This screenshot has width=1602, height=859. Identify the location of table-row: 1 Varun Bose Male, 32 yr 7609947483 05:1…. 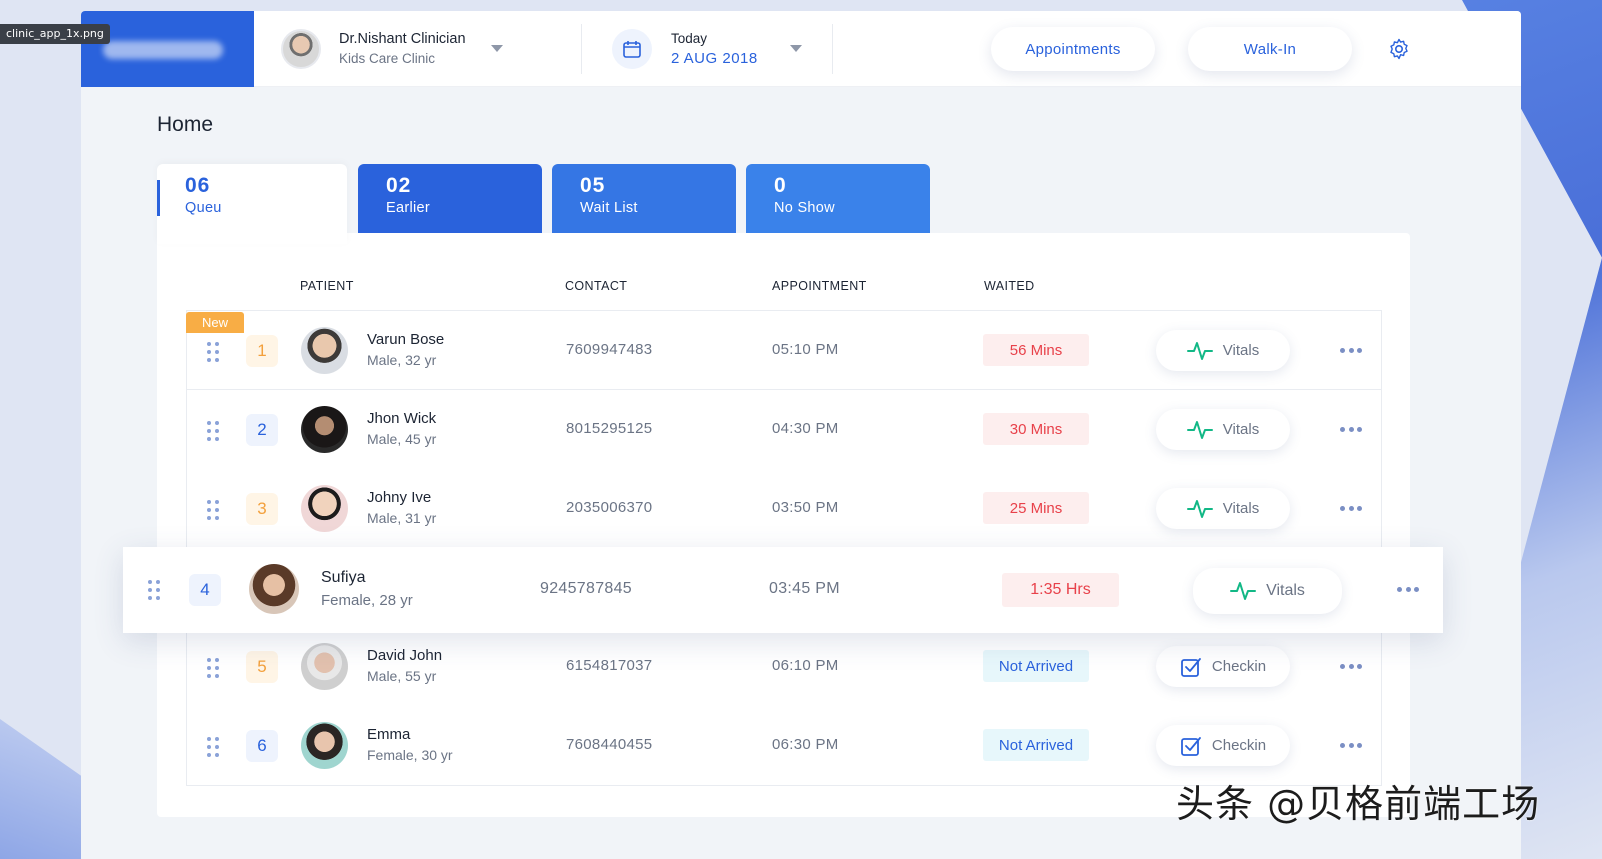
(784, 350).